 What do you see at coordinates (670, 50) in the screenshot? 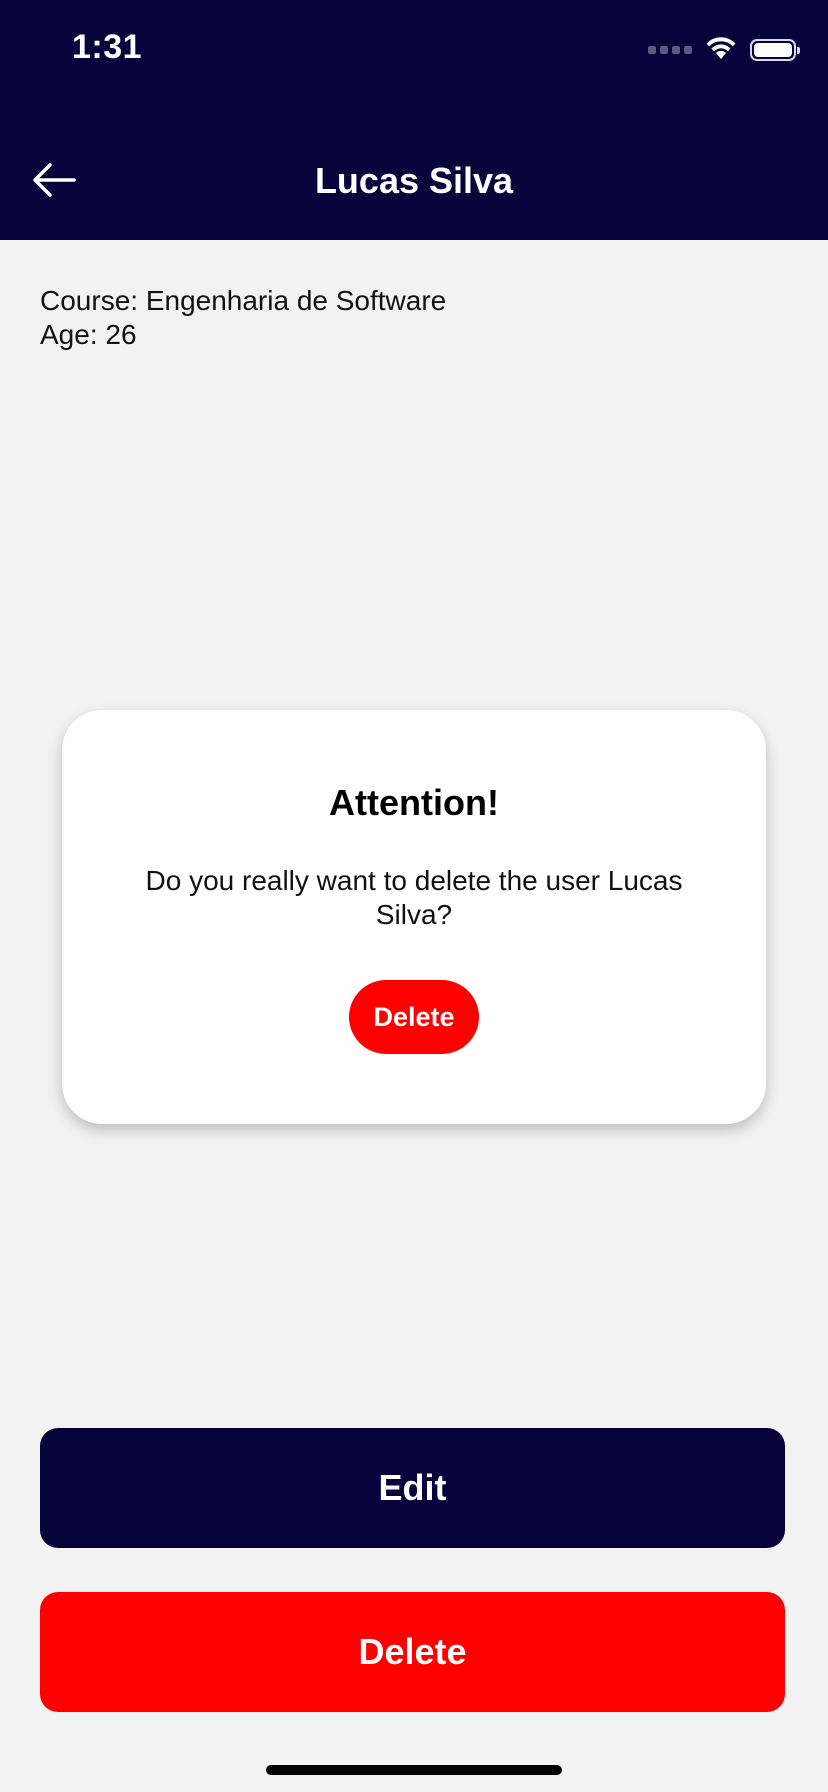
I see `cellular-signal-icon` at bounding box center [670, 50].